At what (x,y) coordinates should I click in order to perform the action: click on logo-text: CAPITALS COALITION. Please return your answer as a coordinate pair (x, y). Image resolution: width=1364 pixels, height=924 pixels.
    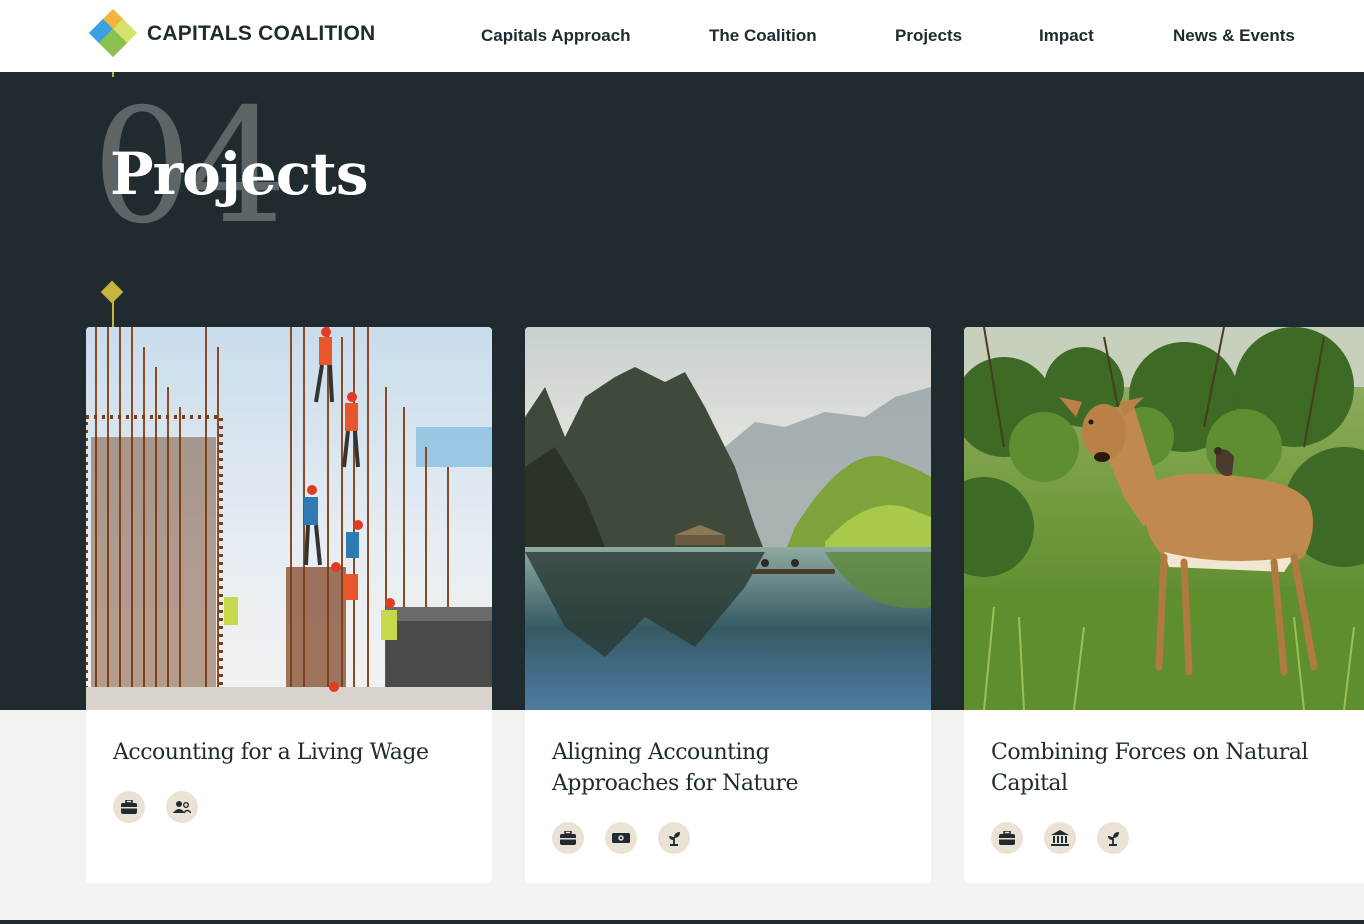
    Looking at the image, I should click on (261, 33).